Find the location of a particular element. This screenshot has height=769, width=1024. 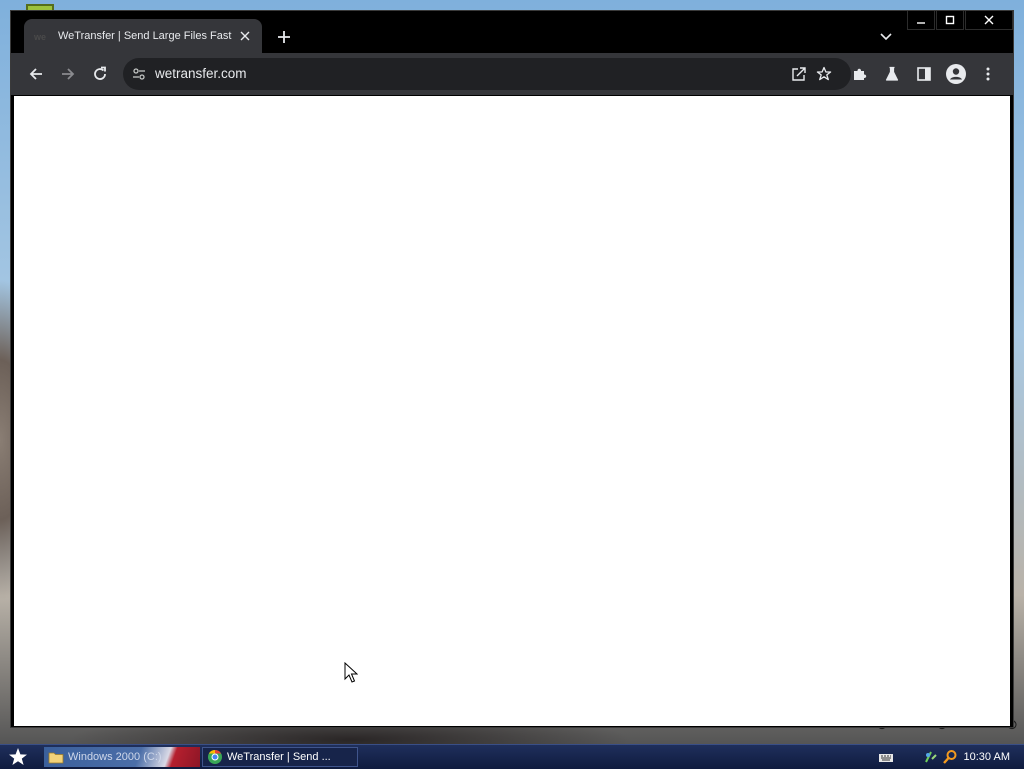

avatar-icon is located at coordinates (956, 74).